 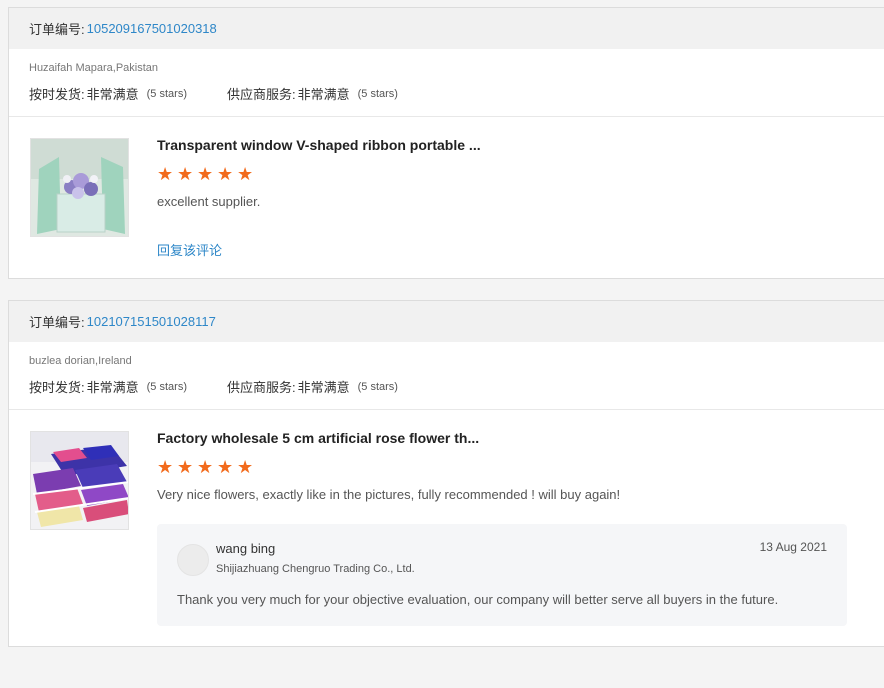 I want to click on reply-review-link: 回复该评论, so click(x=189, y=249).